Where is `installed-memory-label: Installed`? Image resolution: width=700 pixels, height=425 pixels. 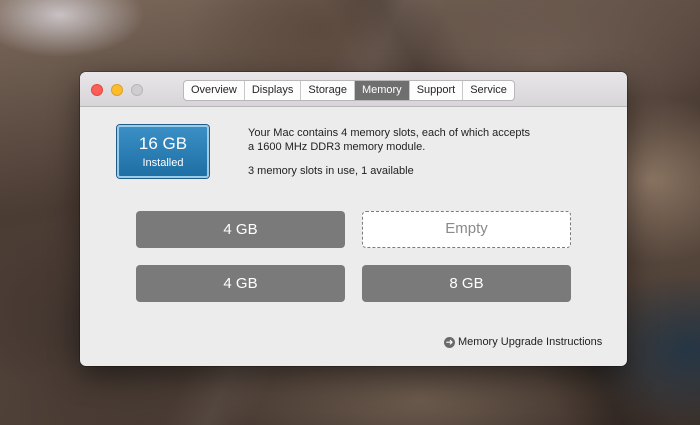 installed-memory-label: Installed is located at coordinates (163, 163).